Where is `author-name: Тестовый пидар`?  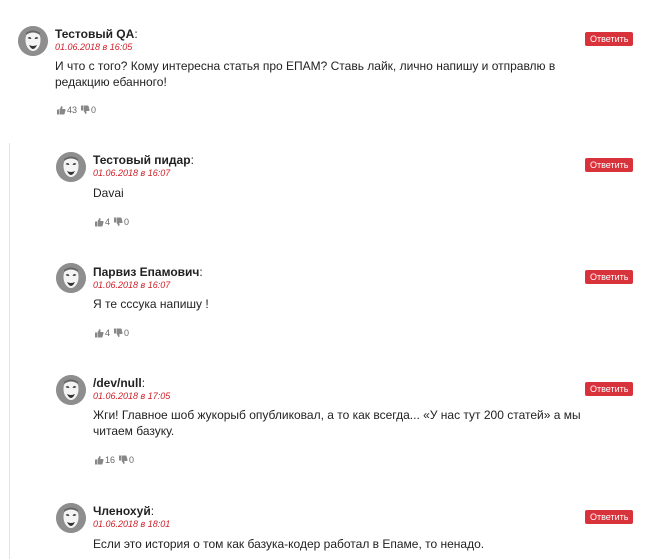
author-name: Тестовый пидар is located at coordinates (142, 160).